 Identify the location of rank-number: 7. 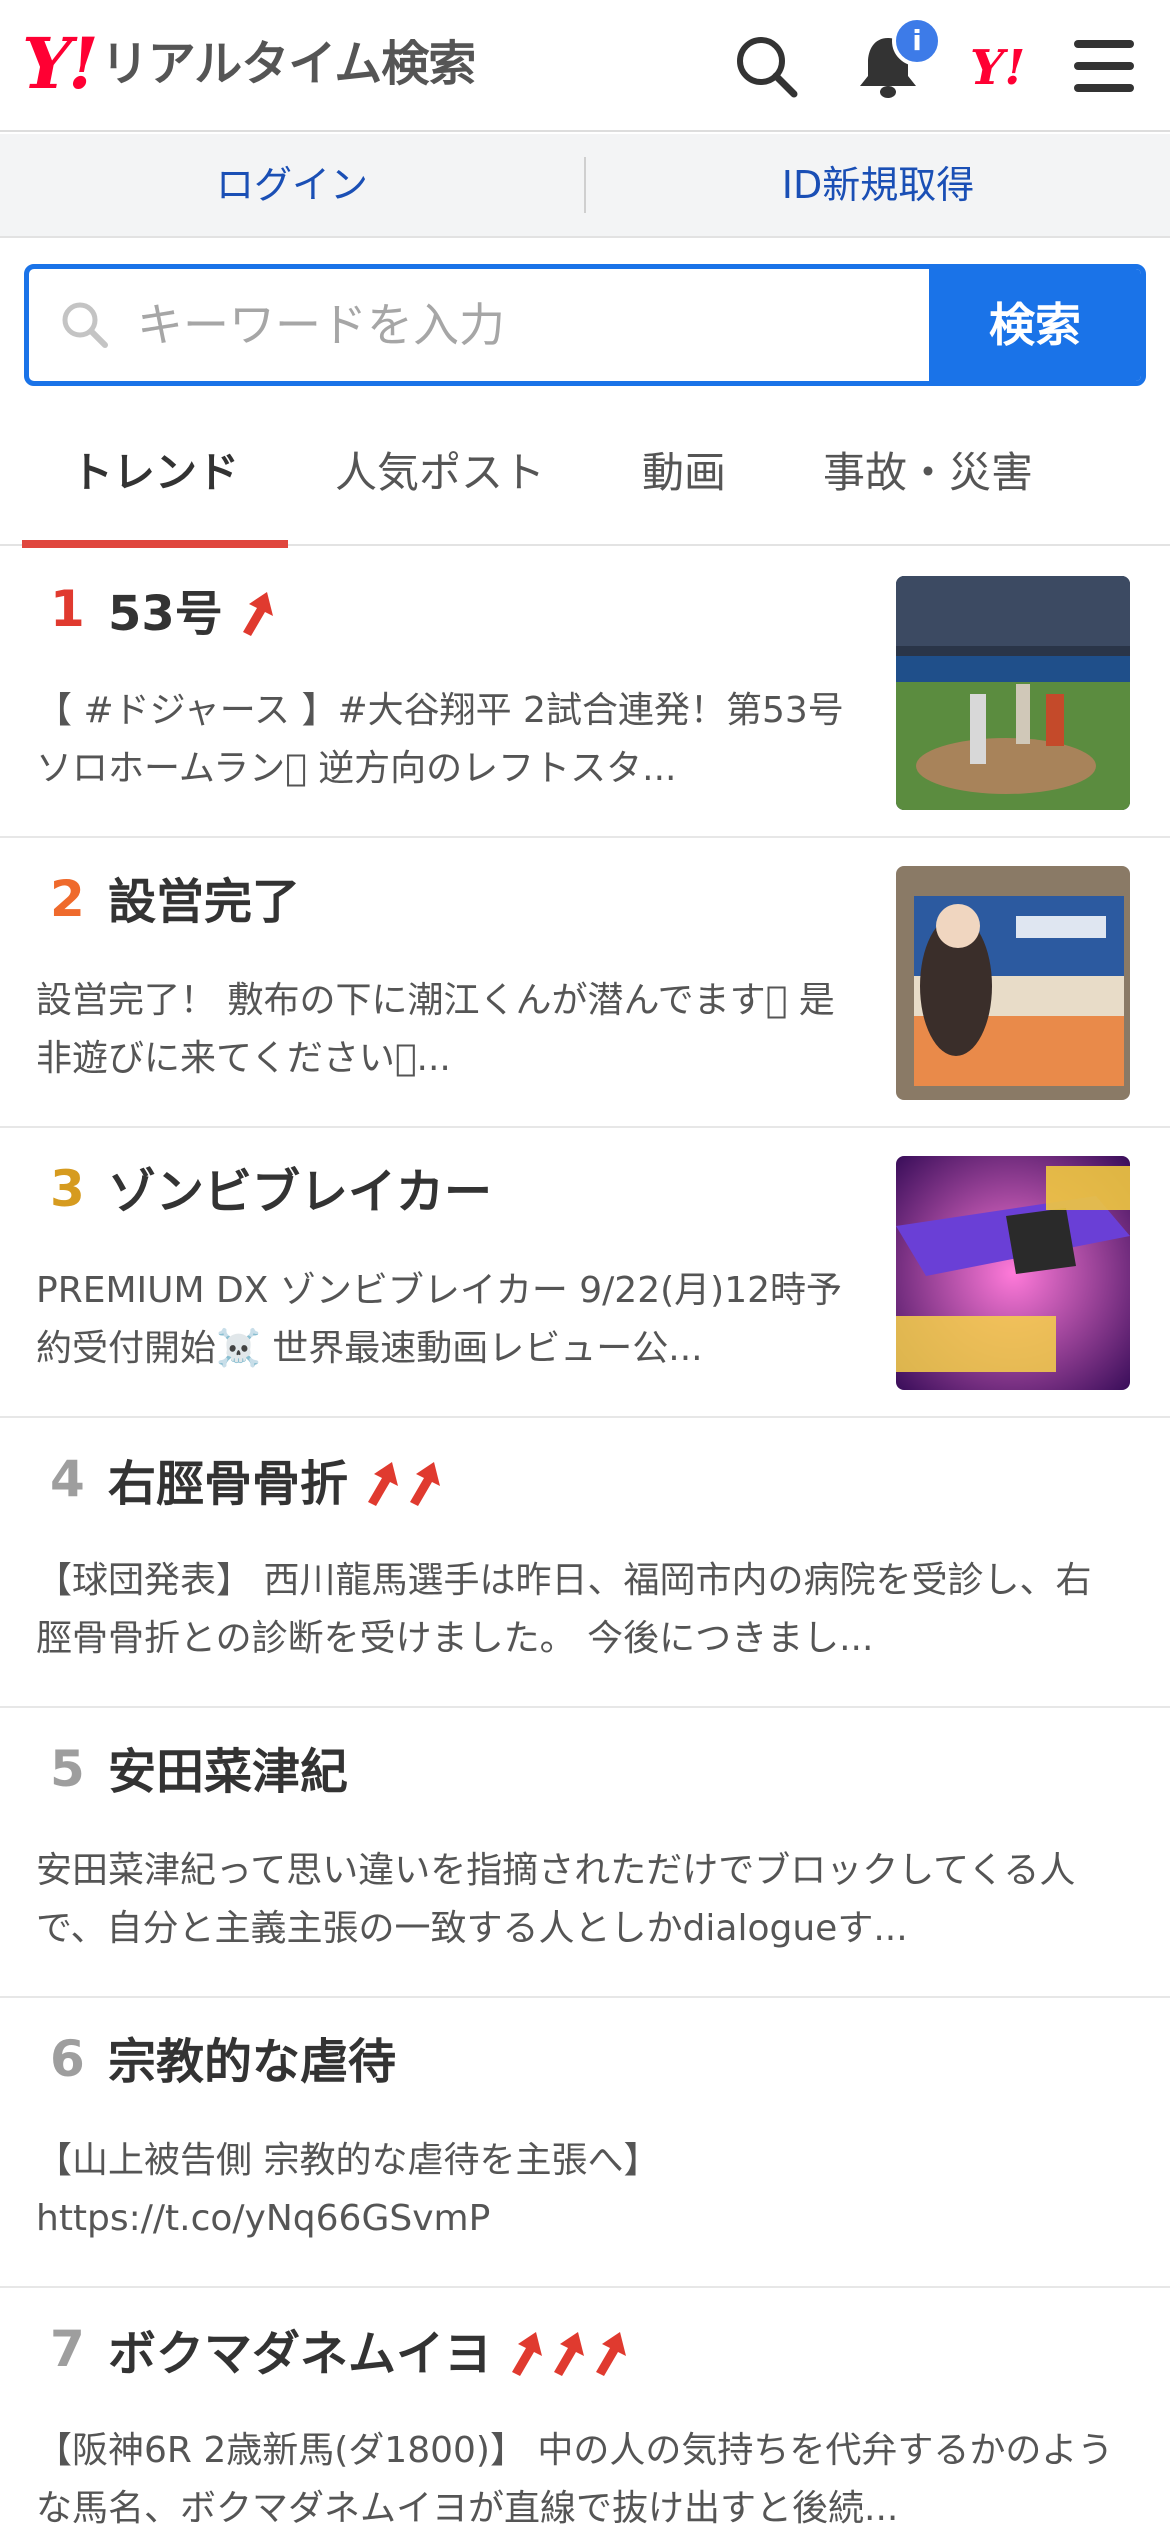
(67, 2349).